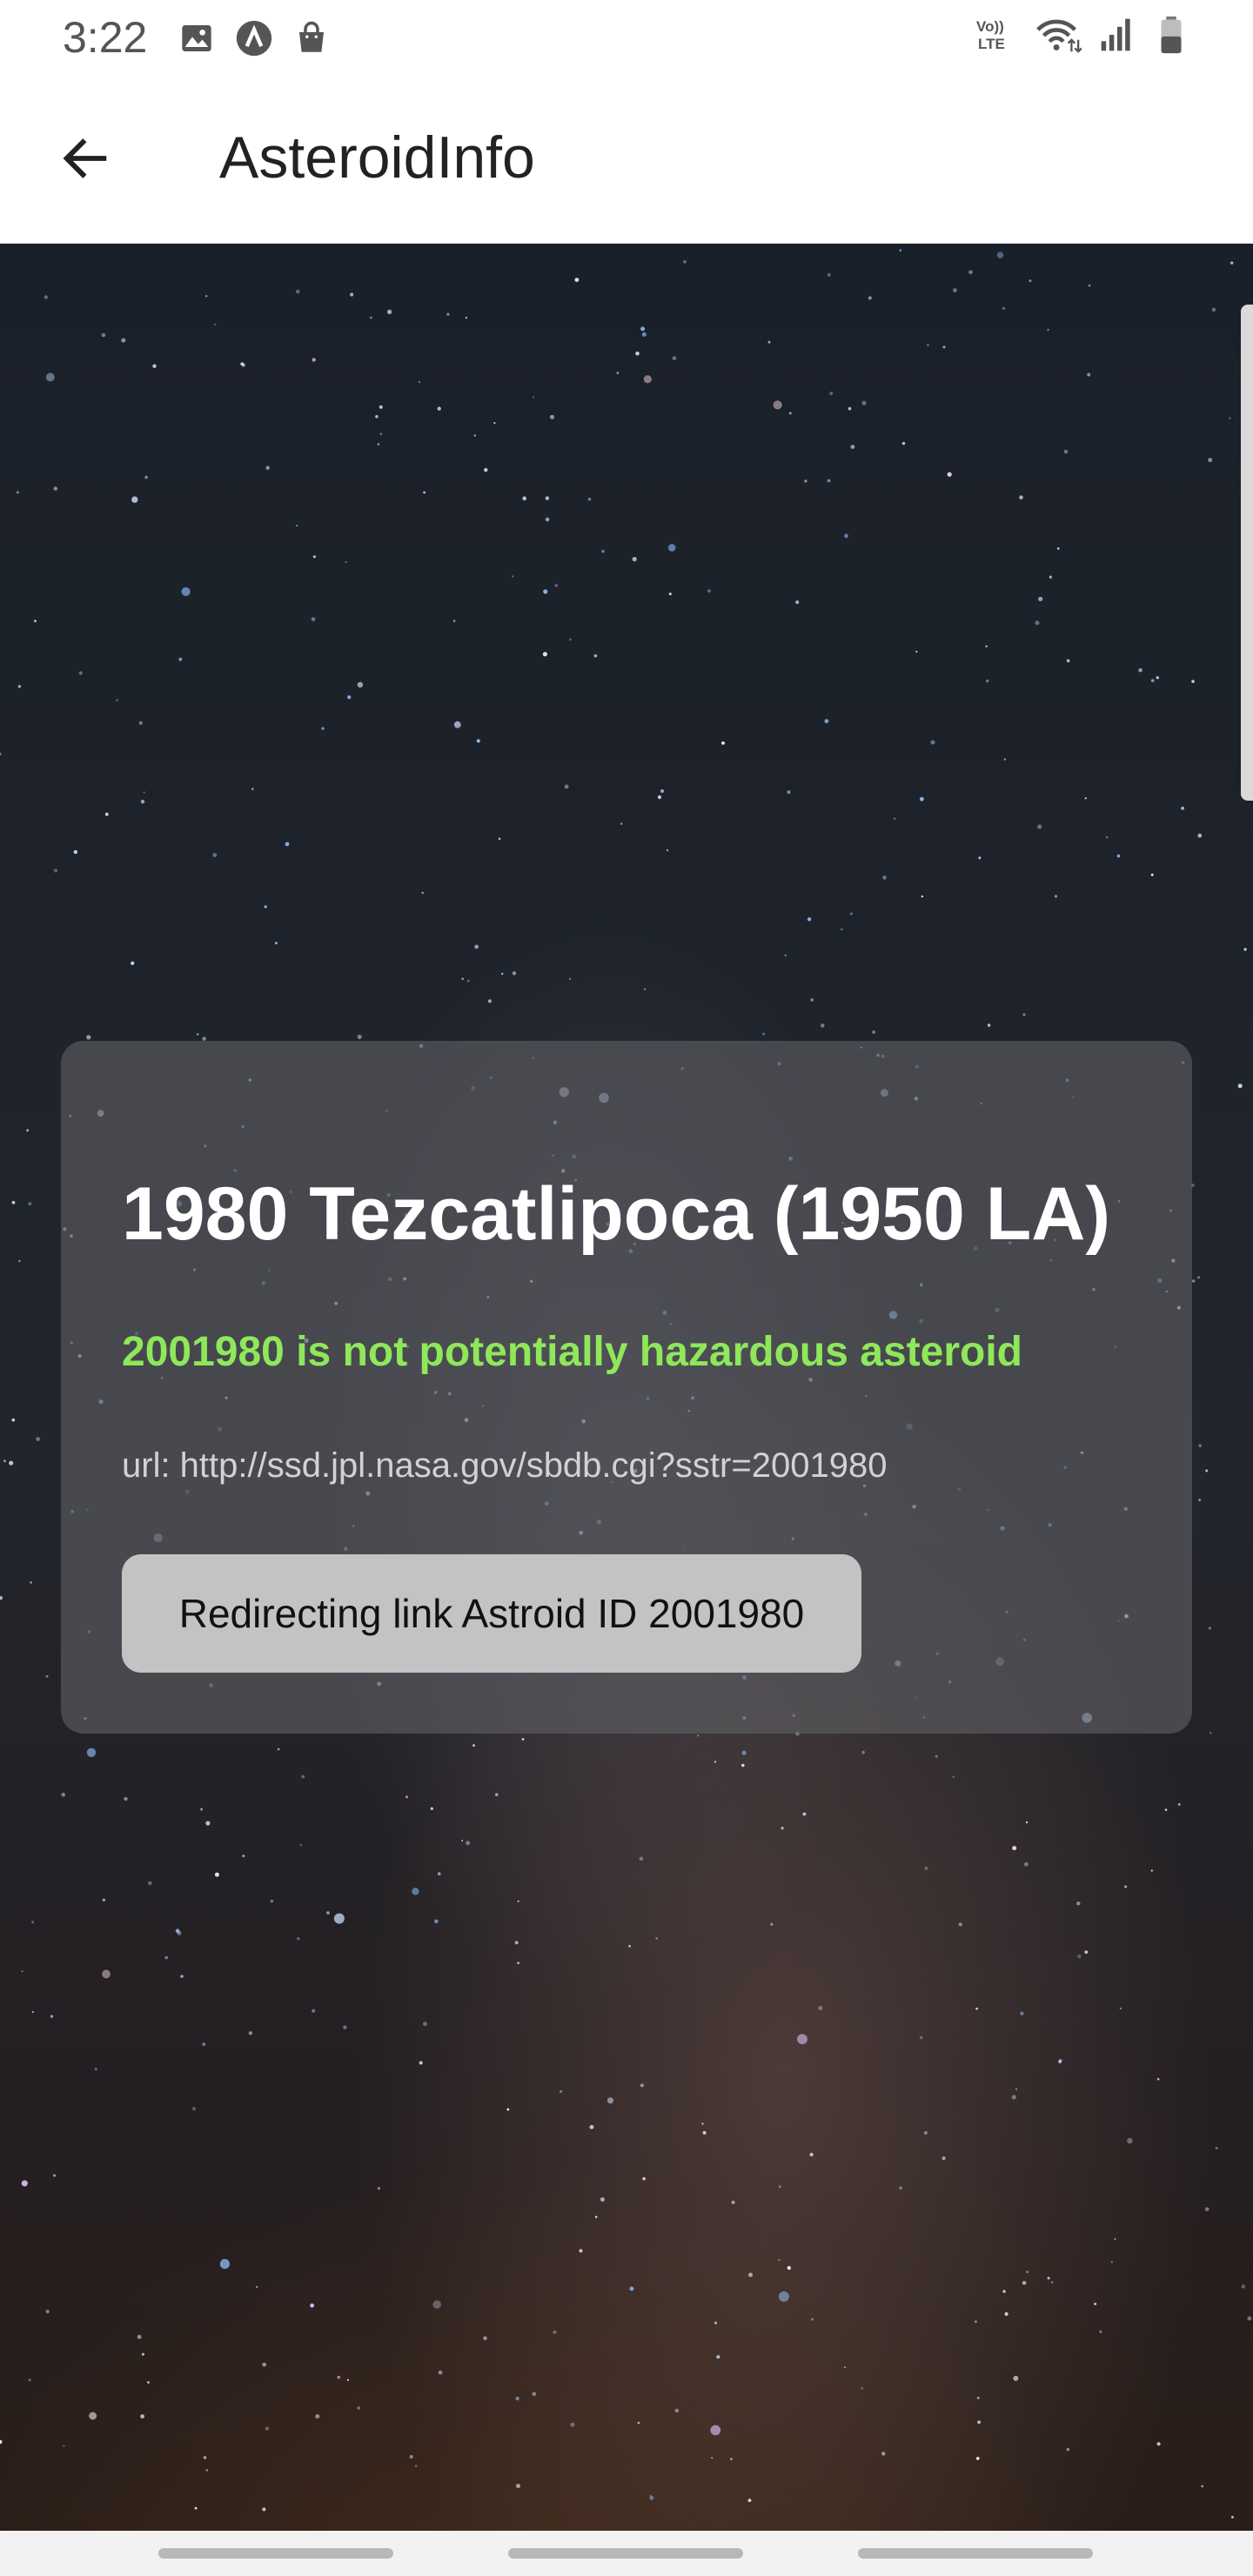 This screenshot has height=2576, width=1253. Describe the element at coordinates (105, 37) in the screenshot. I see `status-time: 3:22` at that location.